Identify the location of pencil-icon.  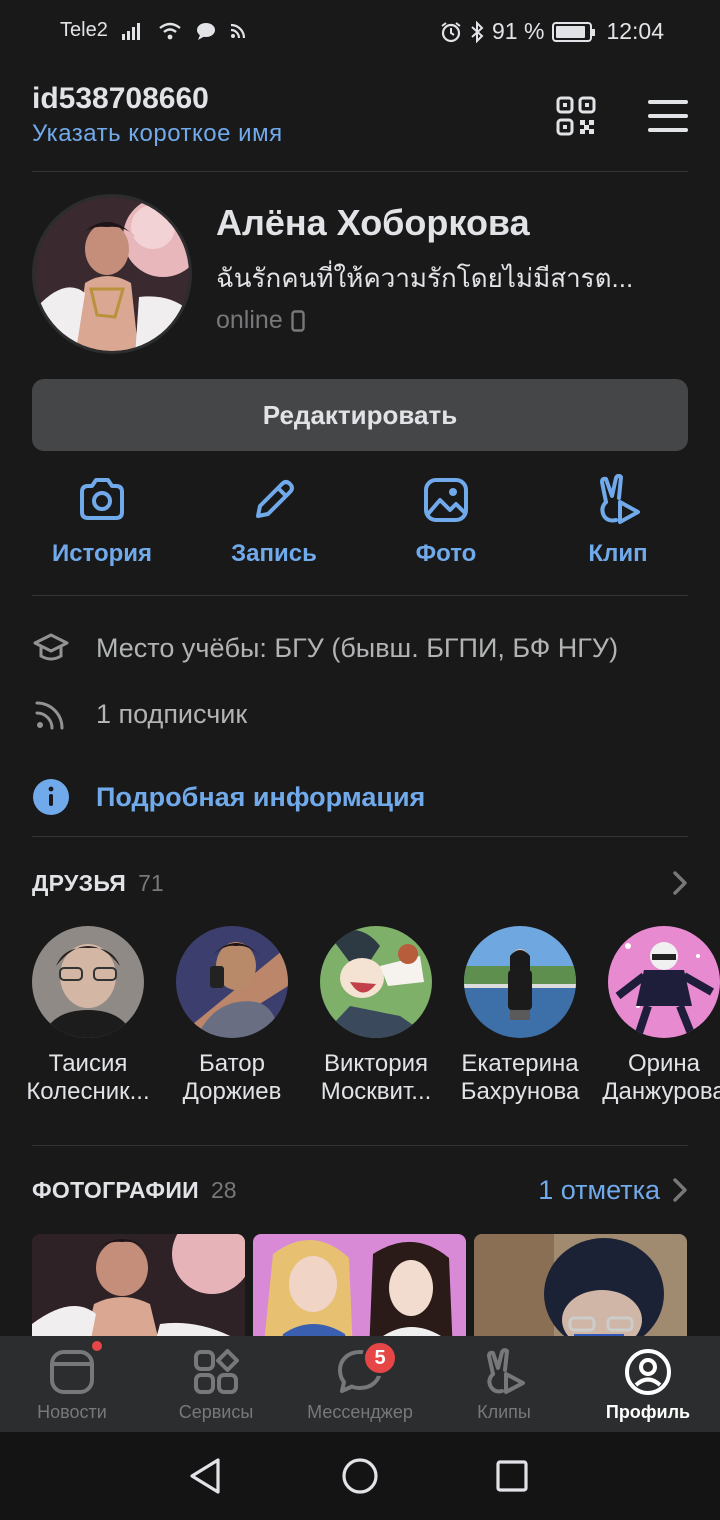
(275, 499).